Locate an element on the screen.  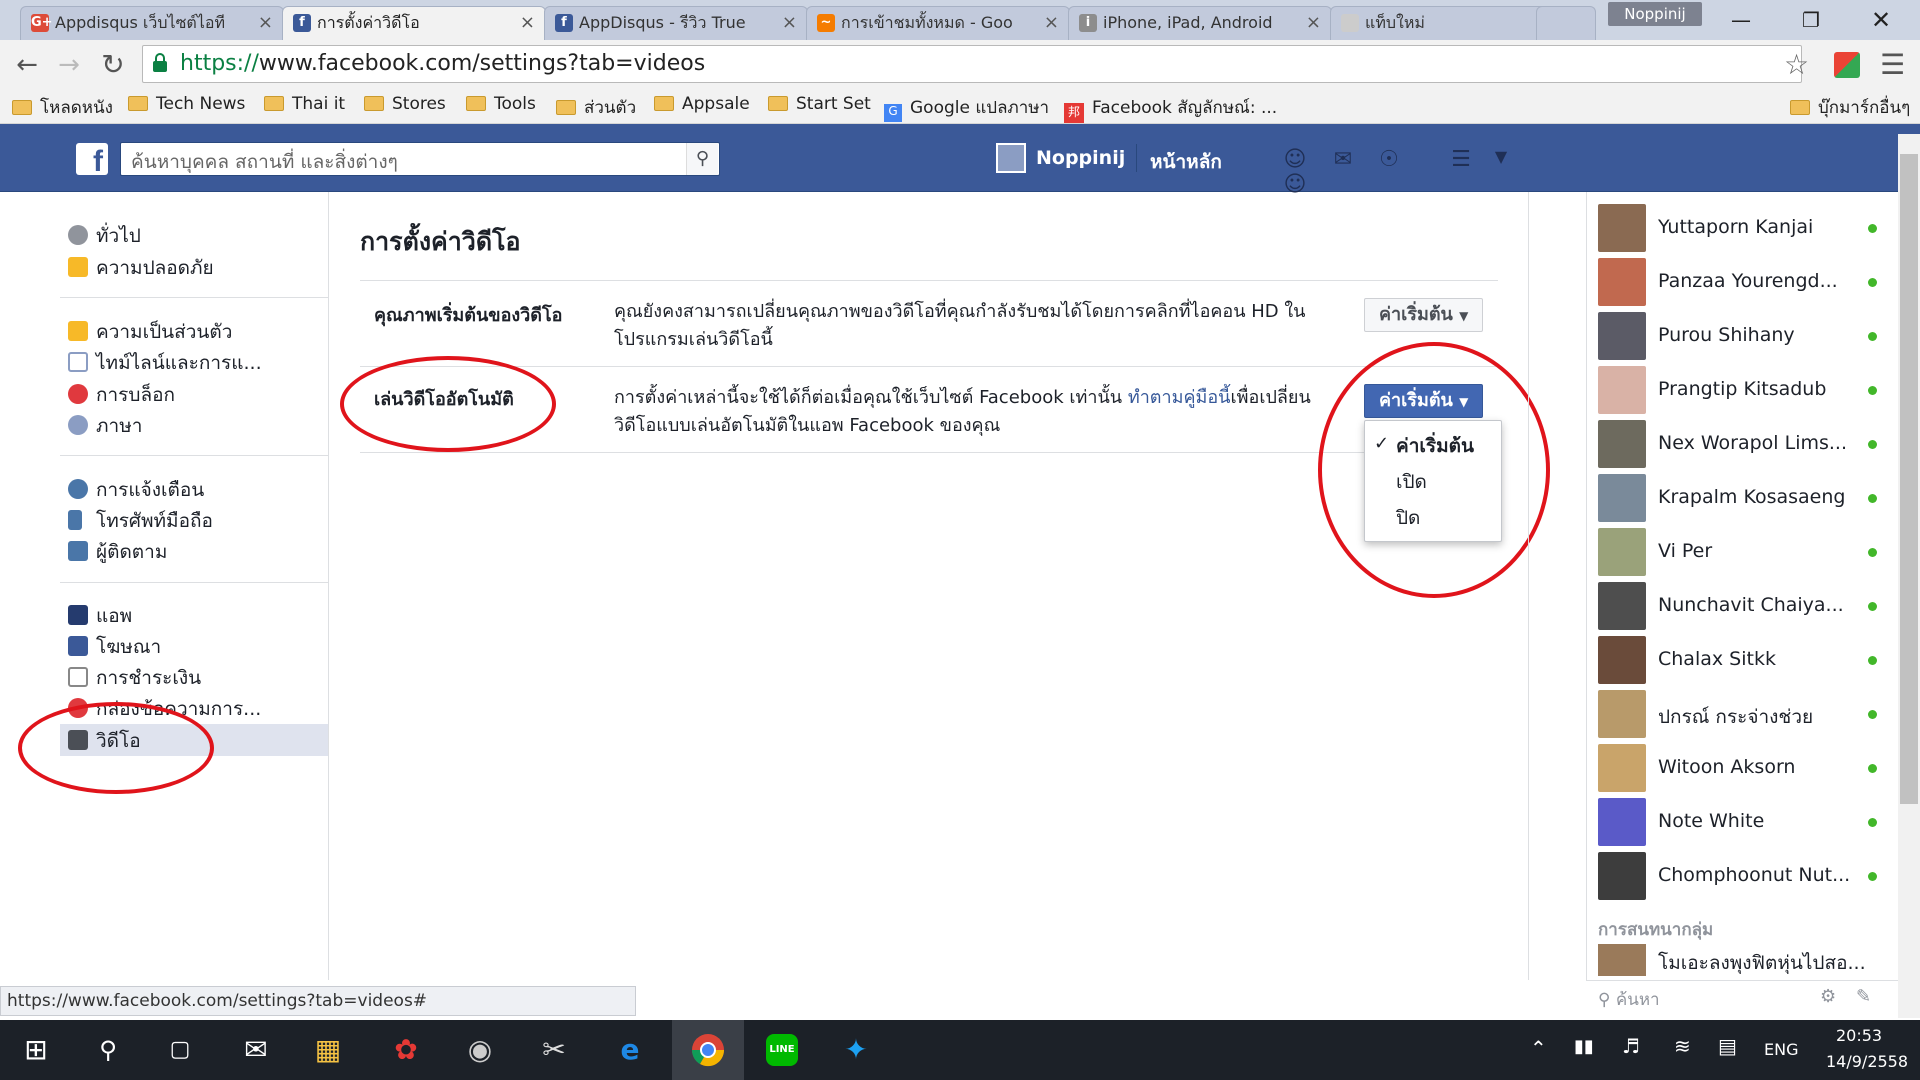
chat-contact: Purou Shihany is located at coordinates (1743, 336).